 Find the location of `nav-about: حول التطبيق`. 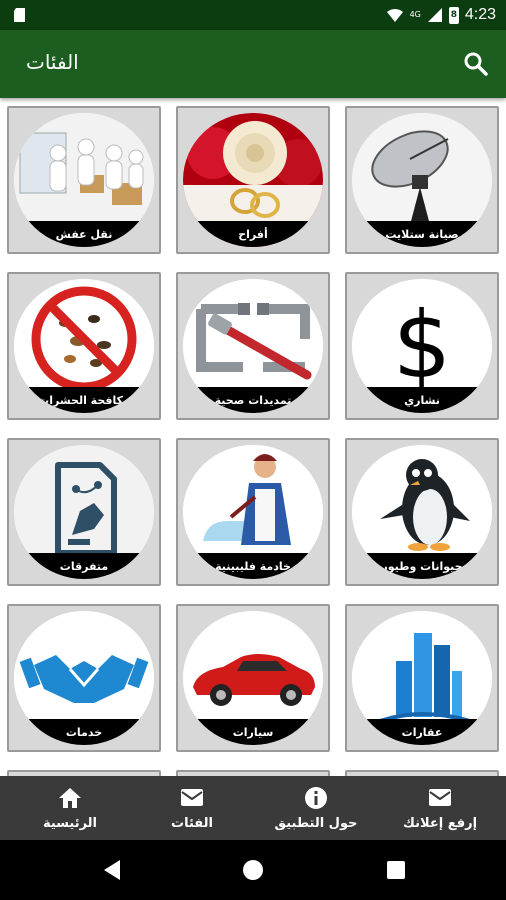

nav-about: حول التطبيق is located at coordinates (316, 808).